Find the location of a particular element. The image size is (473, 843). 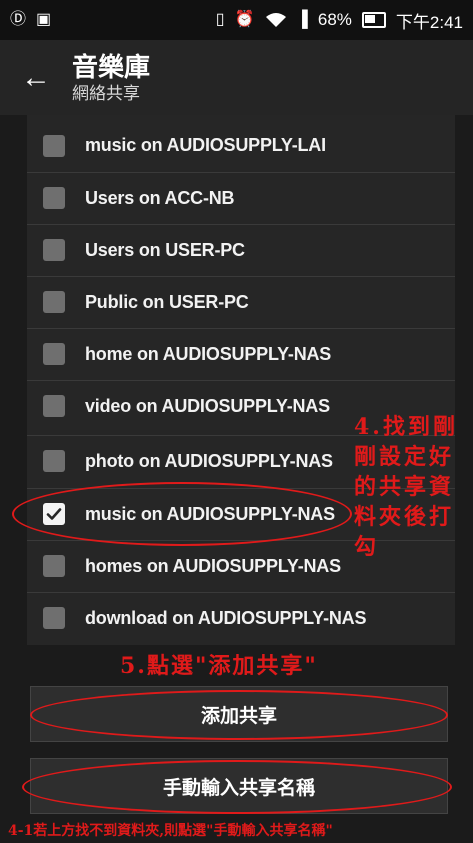

share-label: video on AUDIOSUPPLY-NAS is located at coordinates (207, 405).